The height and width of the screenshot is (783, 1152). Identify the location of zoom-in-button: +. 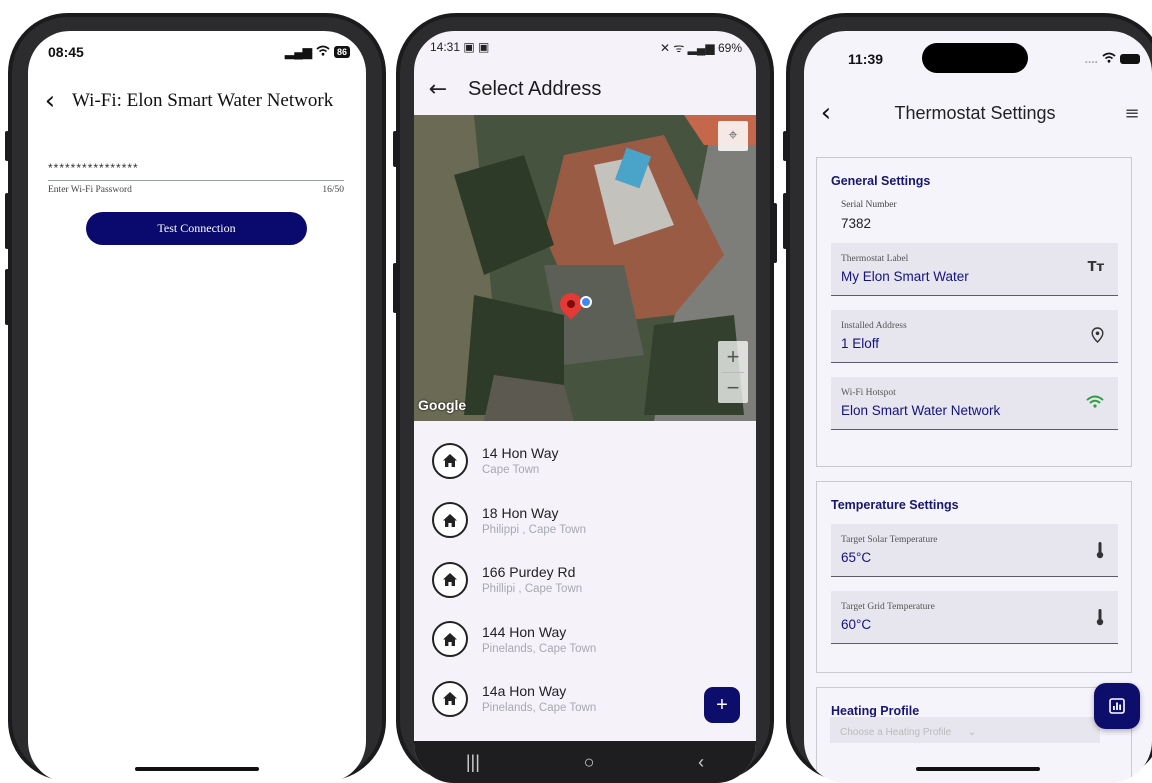
(733, 356).